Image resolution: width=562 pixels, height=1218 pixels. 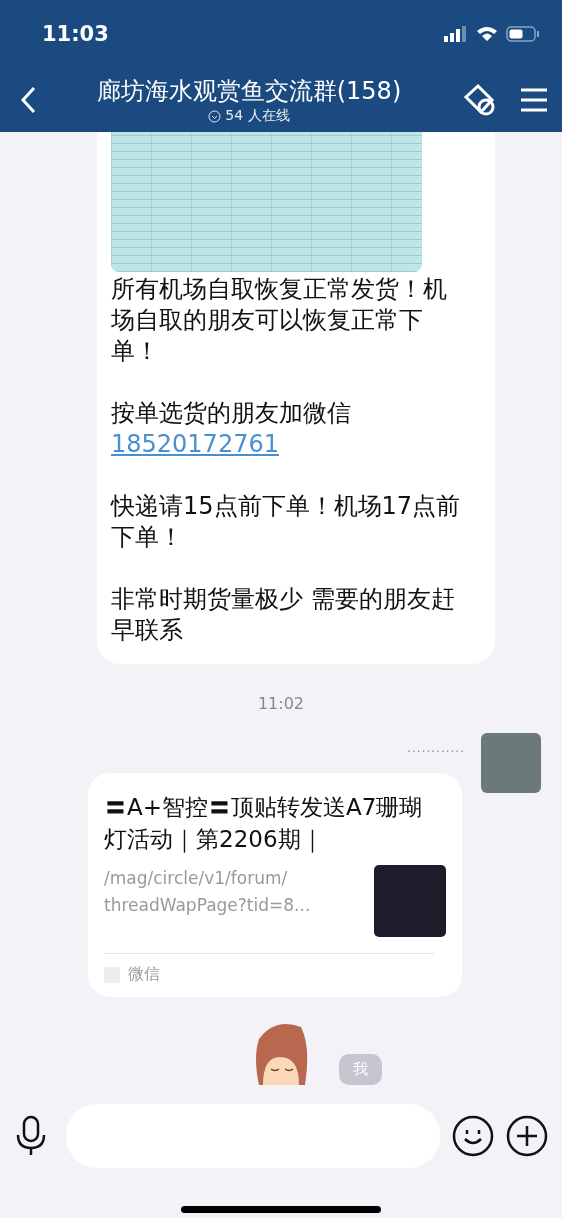 I want to click on message-text: 按单选货的朋友加微信 18520172761, so click(x=231, y=429).